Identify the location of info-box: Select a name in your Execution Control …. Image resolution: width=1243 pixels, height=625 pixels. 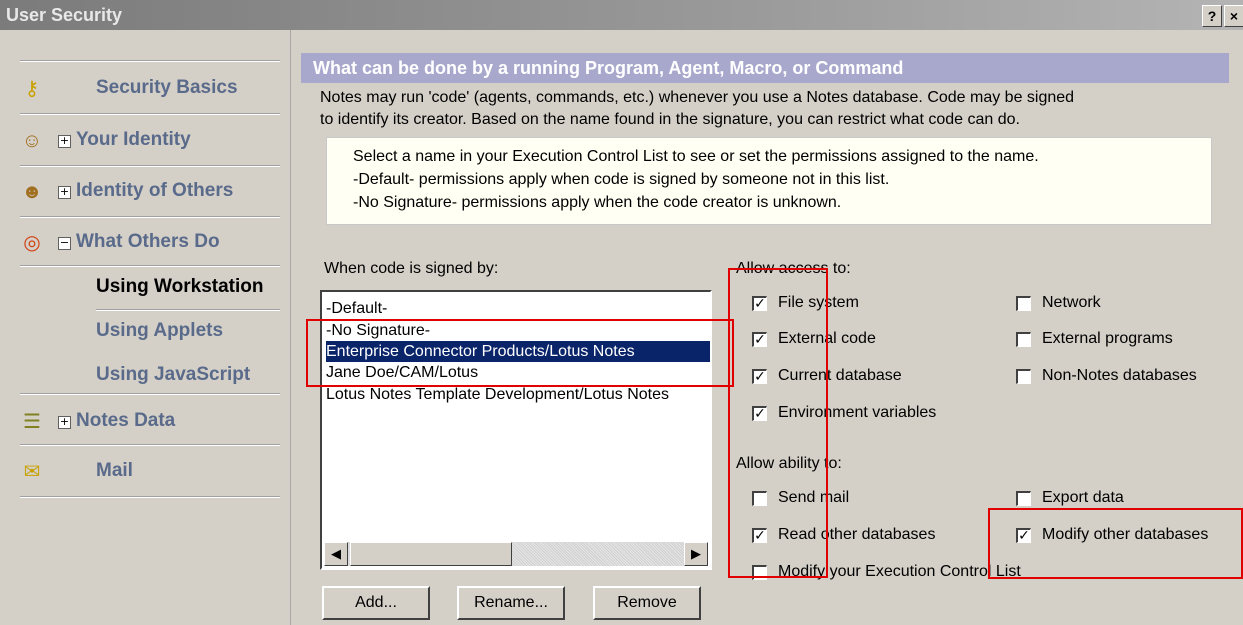
(769, 181).